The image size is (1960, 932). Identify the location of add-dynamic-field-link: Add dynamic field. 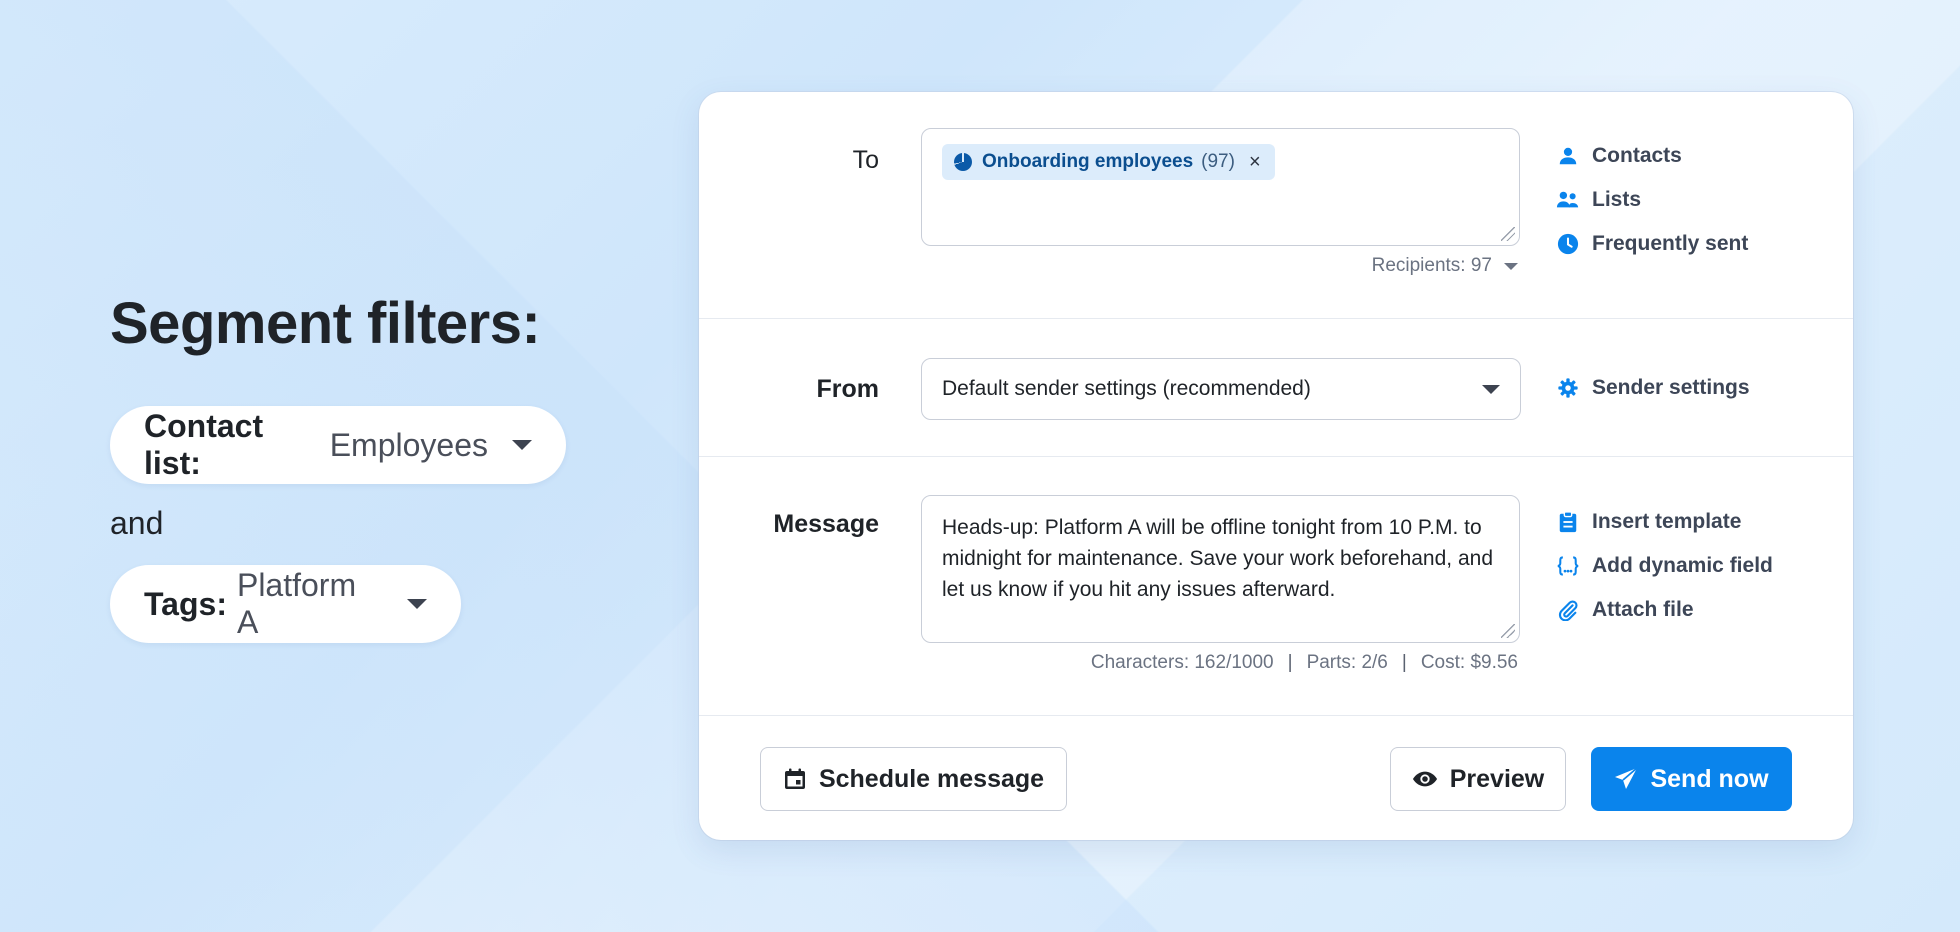
(1664, 566).